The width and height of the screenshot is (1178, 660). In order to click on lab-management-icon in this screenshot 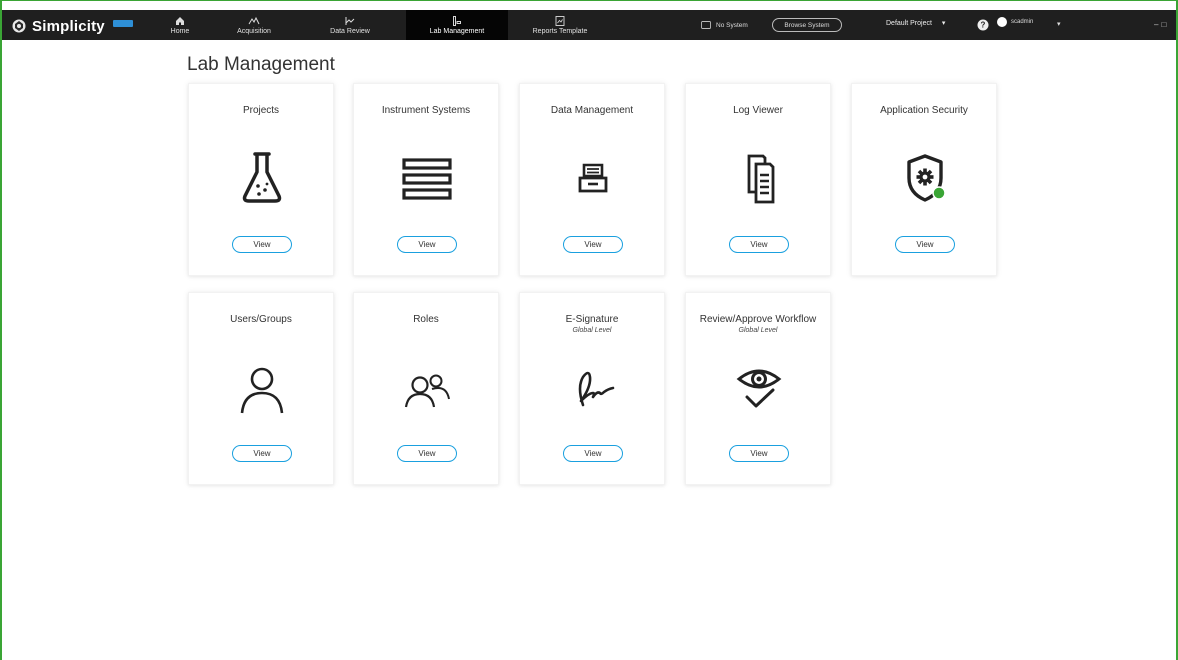, I will do `click(457, 20)`.